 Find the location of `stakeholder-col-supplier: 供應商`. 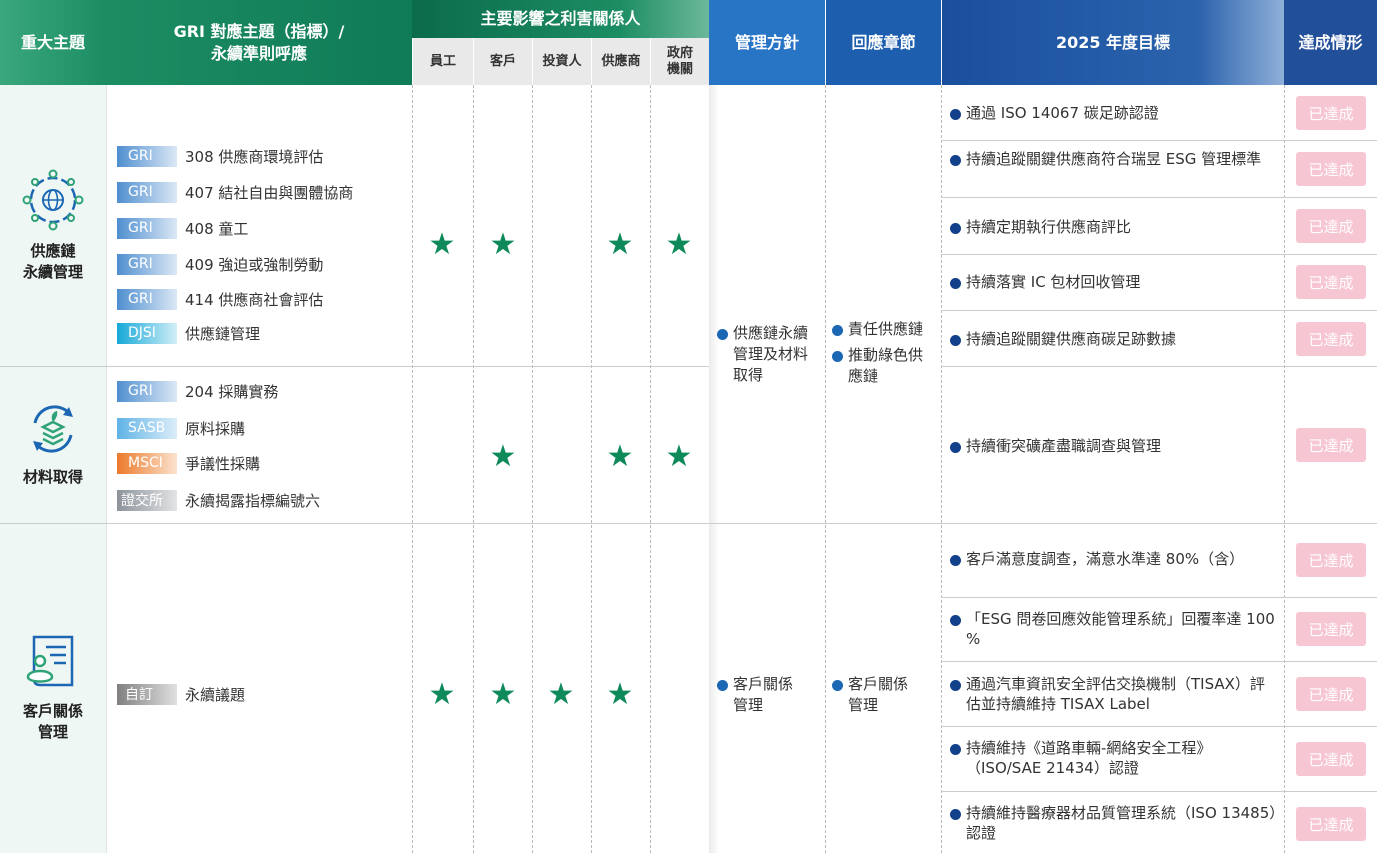

stakeholder-col-supplier: 供應商 is located at coordinates (620, 61).